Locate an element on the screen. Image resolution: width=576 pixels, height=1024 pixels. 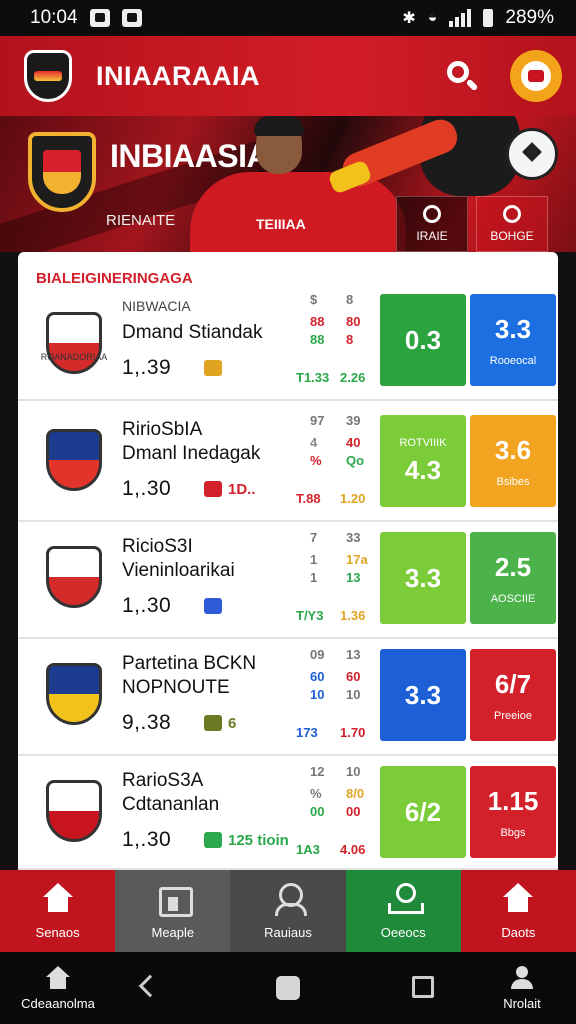
match-subtitle: Vieninloarikai is located at coordinates (178, 570).